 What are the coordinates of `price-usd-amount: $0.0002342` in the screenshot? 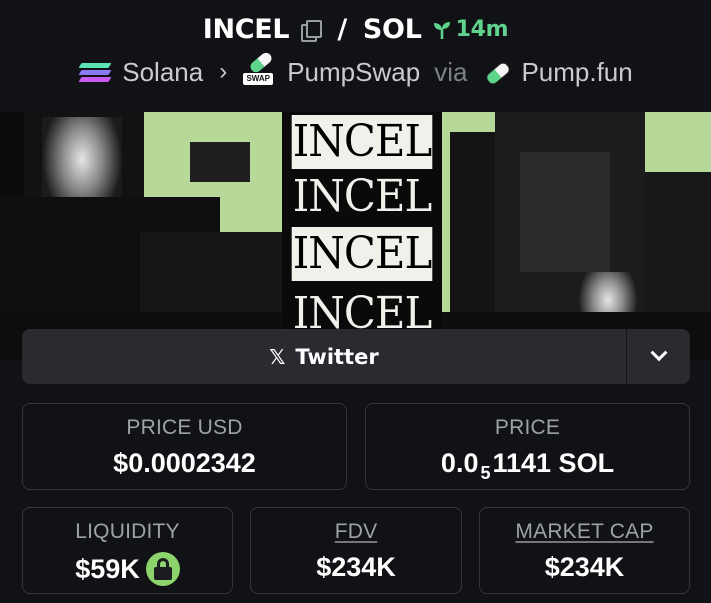 It's located at (184, 463).